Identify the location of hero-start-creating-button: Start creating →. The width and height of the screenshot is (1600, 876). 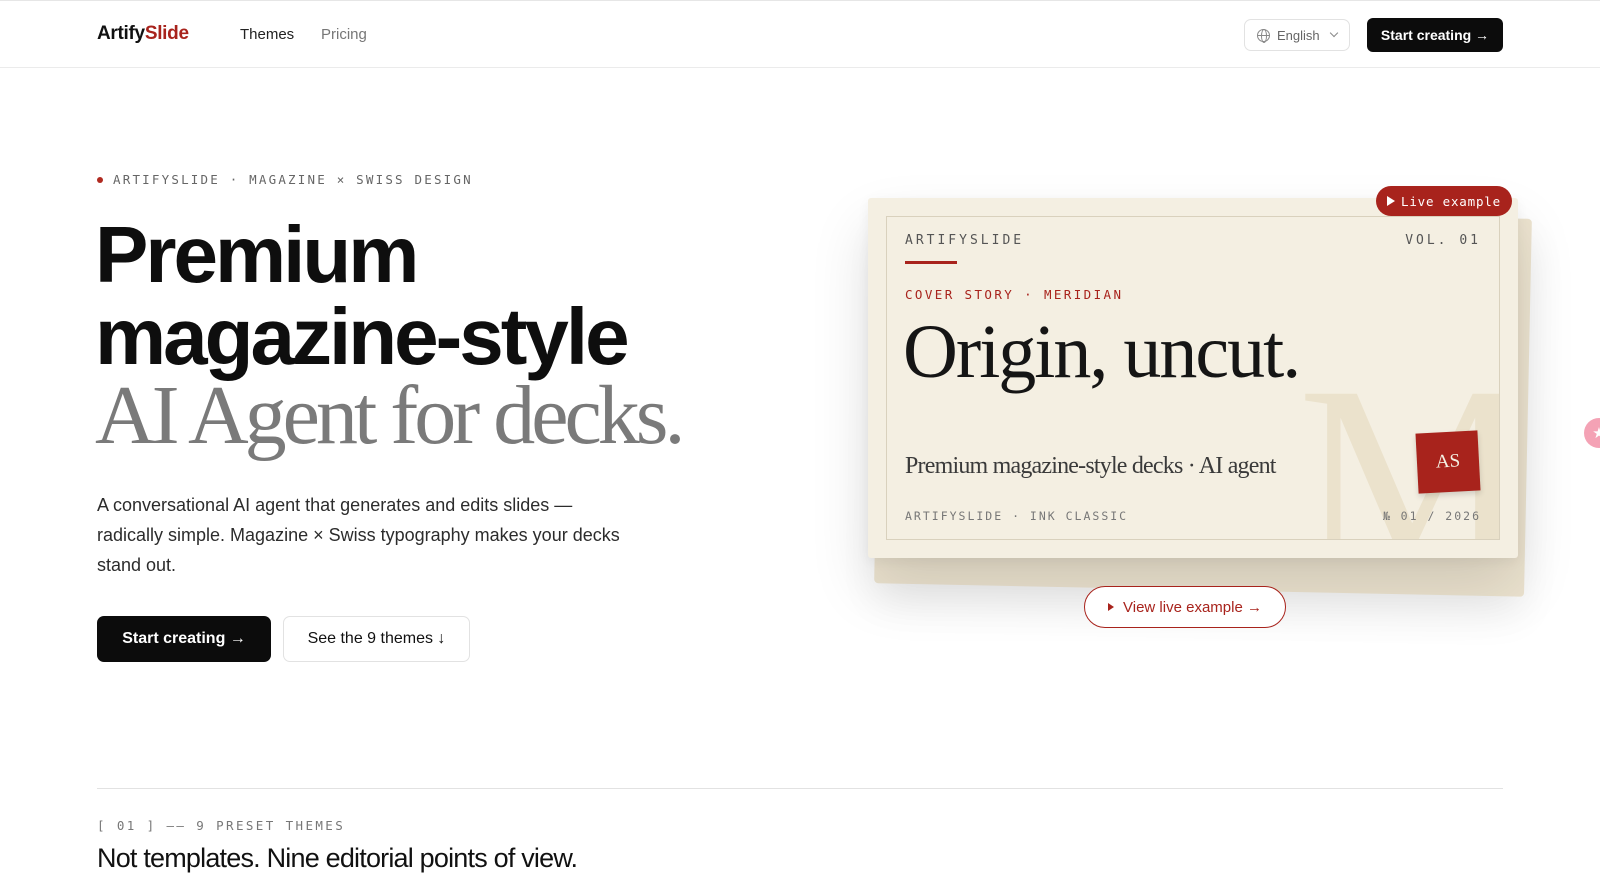
(184, 639).